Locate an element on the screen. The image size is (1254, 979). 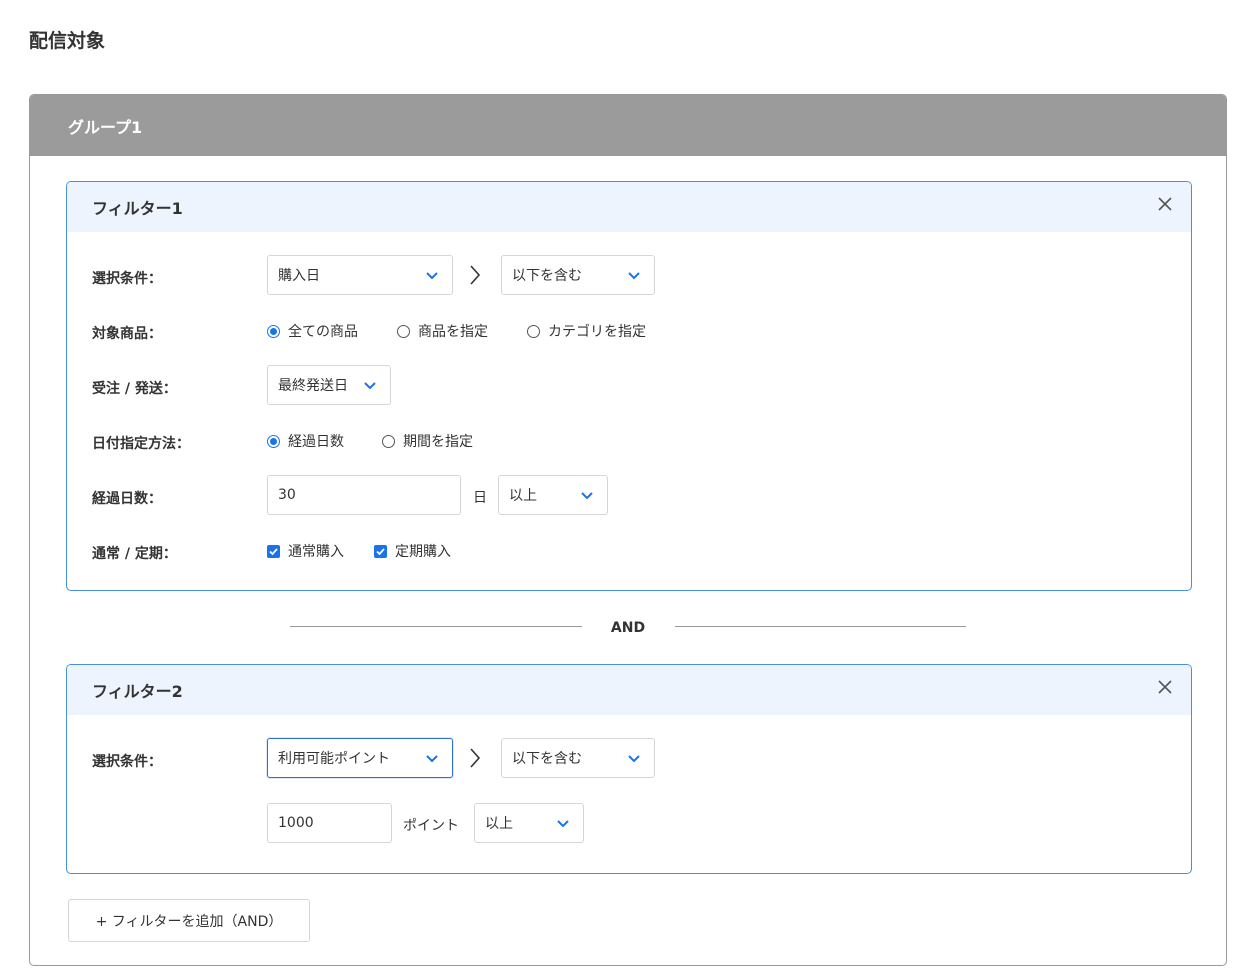
label-purchase-type: 通常 / 定期： is located at coordinates (134, 554).